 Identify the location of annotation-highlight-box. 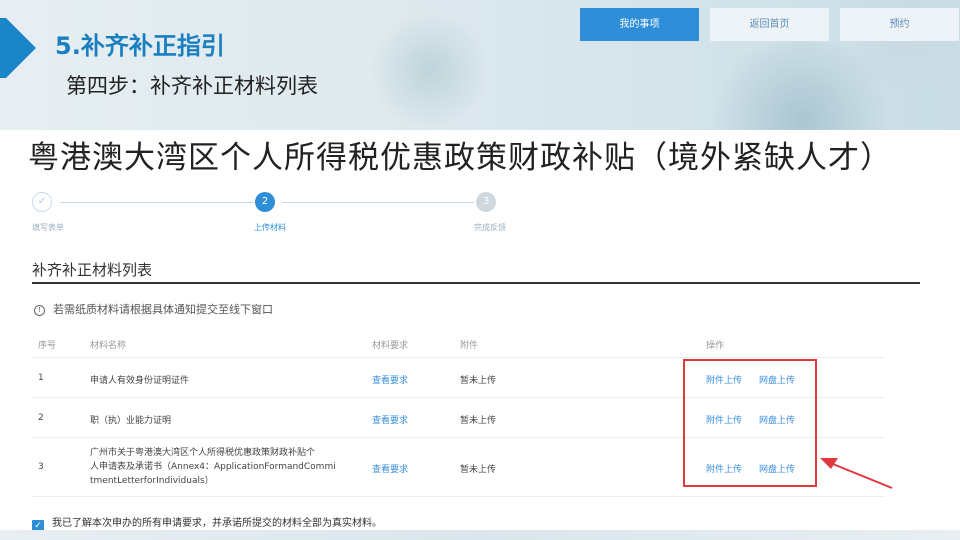
(750, 423).